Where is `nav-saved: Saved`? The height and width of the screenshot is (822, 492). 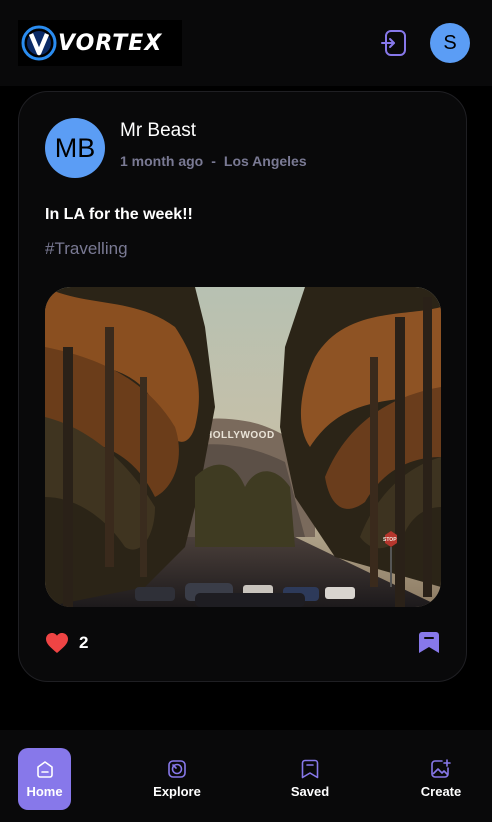
nav-saved: Saved is located at coordinates (310, 779).